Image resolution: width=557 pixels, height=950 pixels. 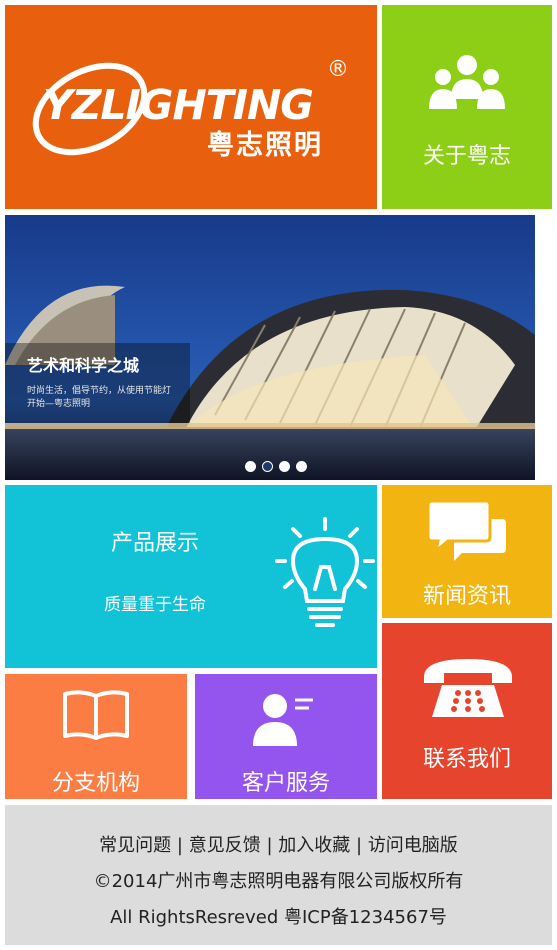 I want to click on service-tile: 客户服务, so click(x=286, y=736).